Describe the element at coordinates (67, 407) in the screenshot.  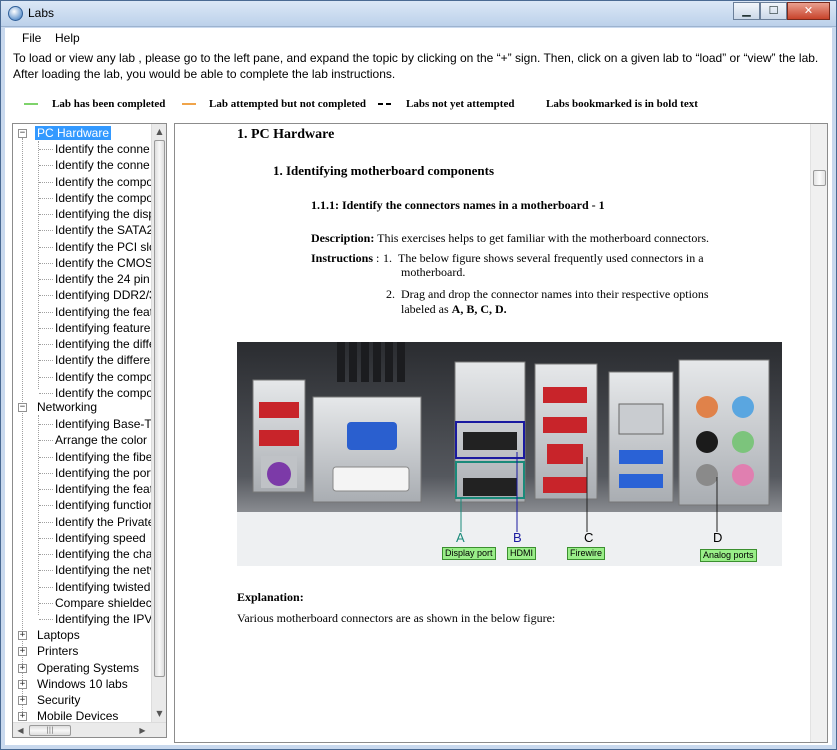
I see `tree-node-networking: Networking` at that location.